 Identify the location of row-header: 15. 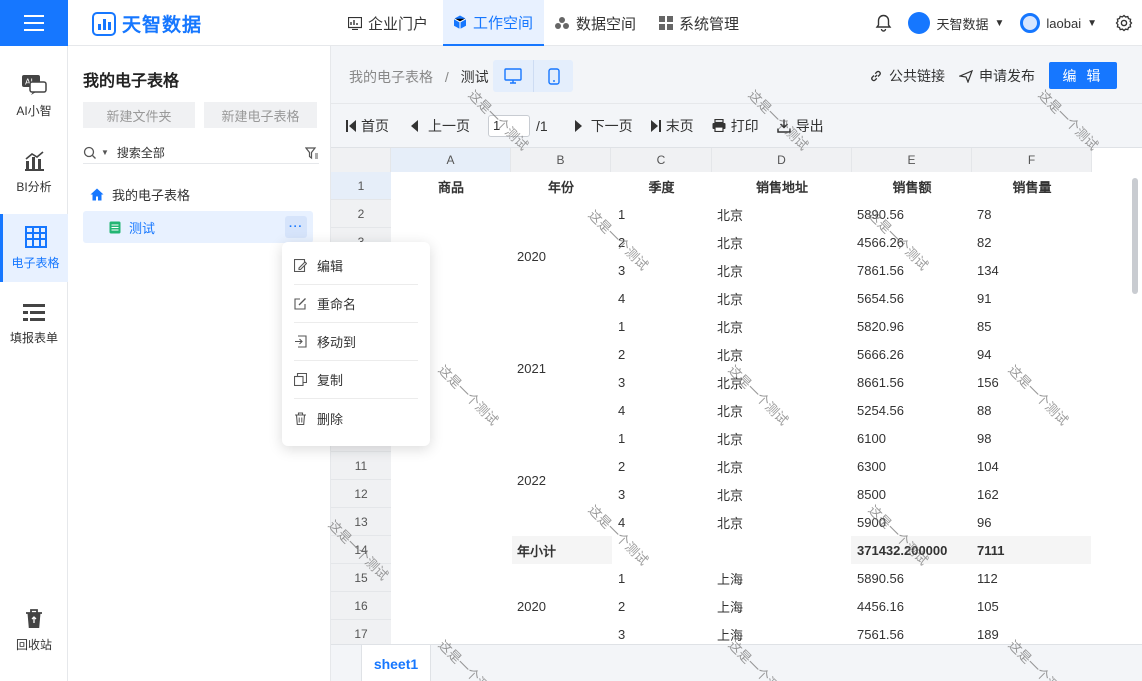
(361, 578).